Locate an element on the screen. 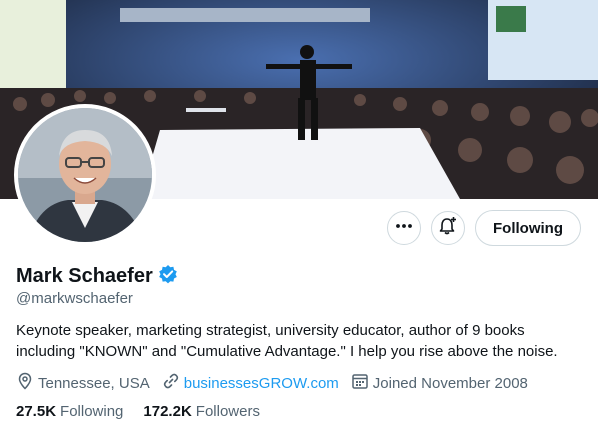  location-item: Tennessee, USA is located at coordinates (83, 383).